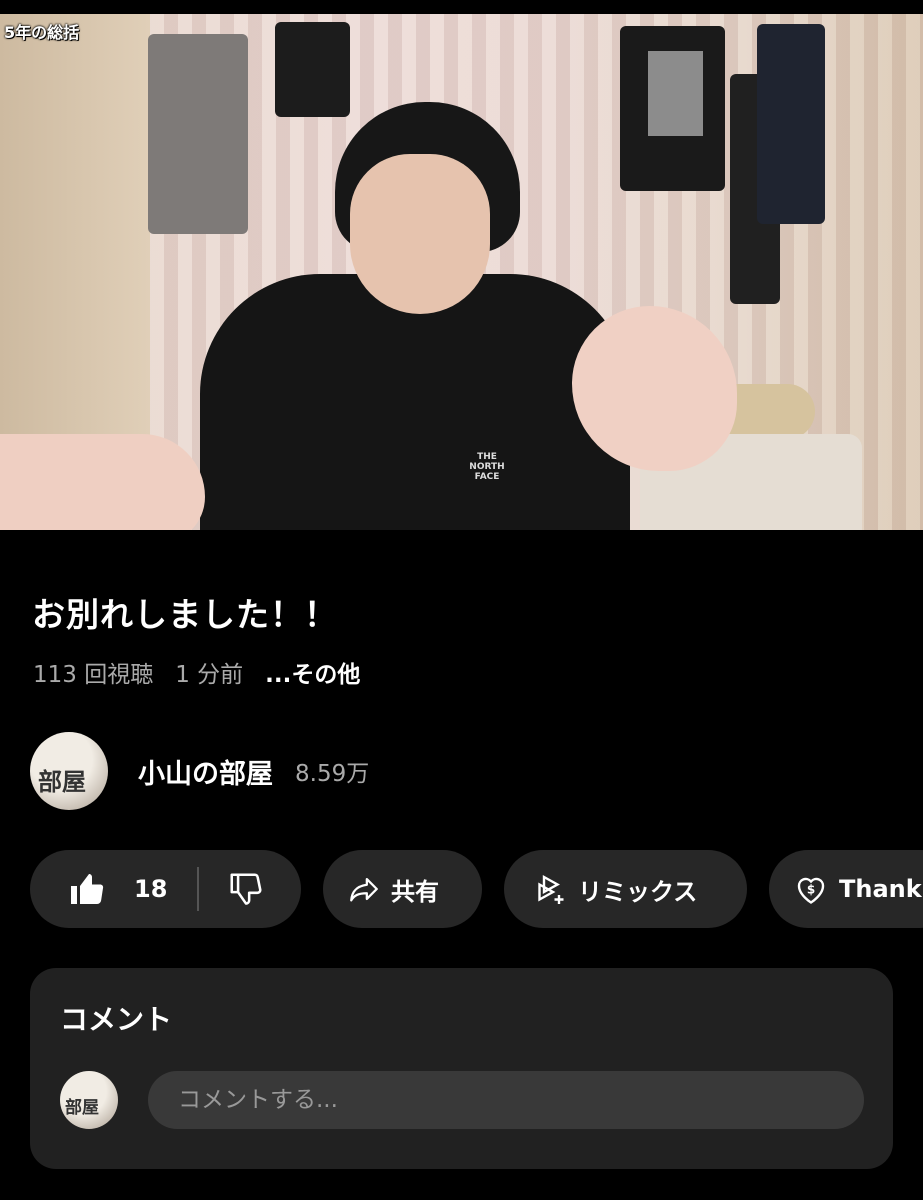 This screenshot has width=923, height=1200. What do you see at coordinates (791, 124) in the screenshot?
I see `hanging-overalls` at bounding box center [791, 124].